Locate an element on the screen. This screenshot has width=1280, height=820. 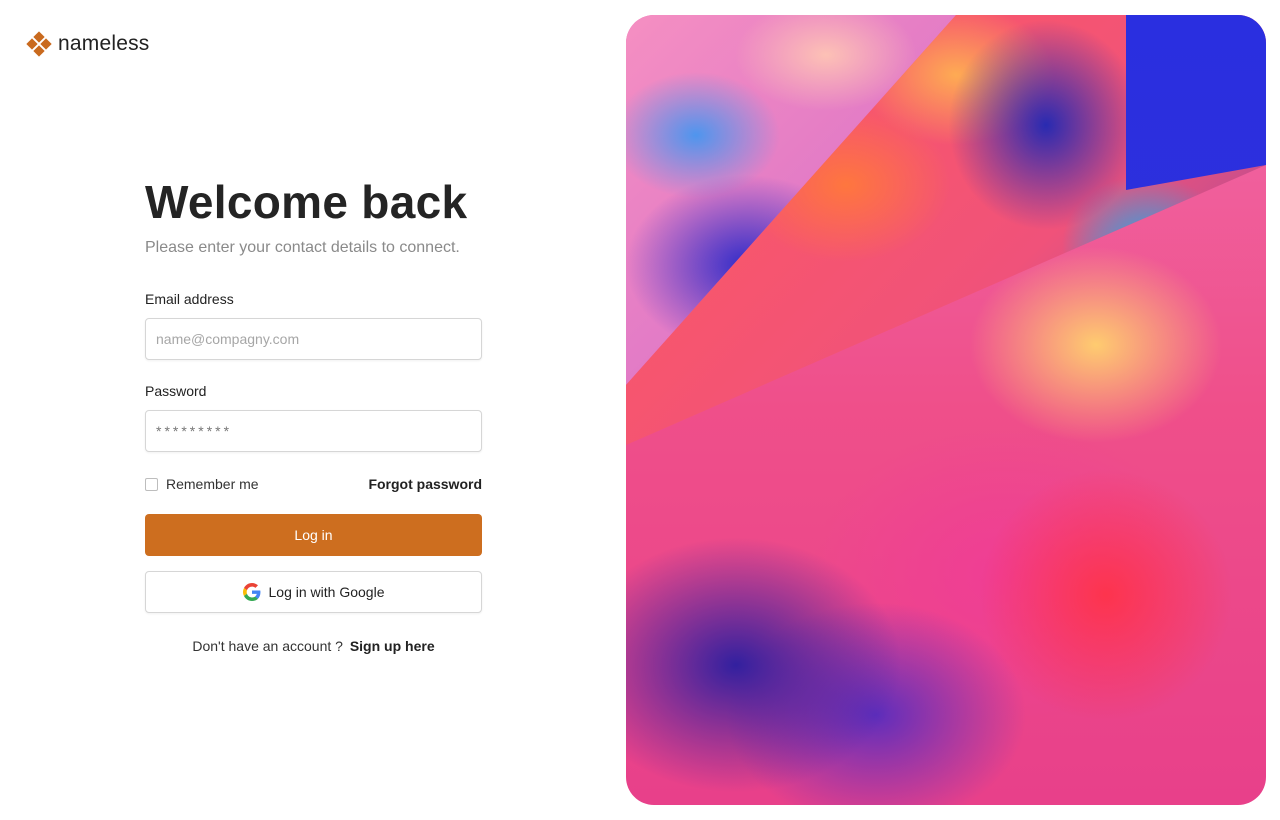
password-field is located at coordinates (313, 431).